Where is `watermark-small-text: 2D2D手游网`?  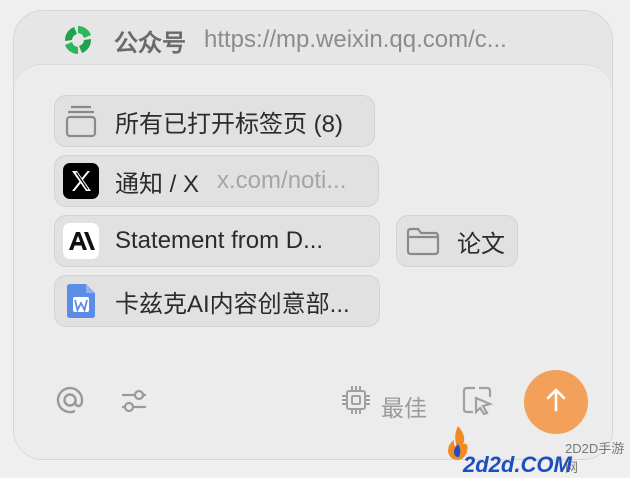
watermark-small-text: 2D2D手游网 is located at coordinates (595, 458).